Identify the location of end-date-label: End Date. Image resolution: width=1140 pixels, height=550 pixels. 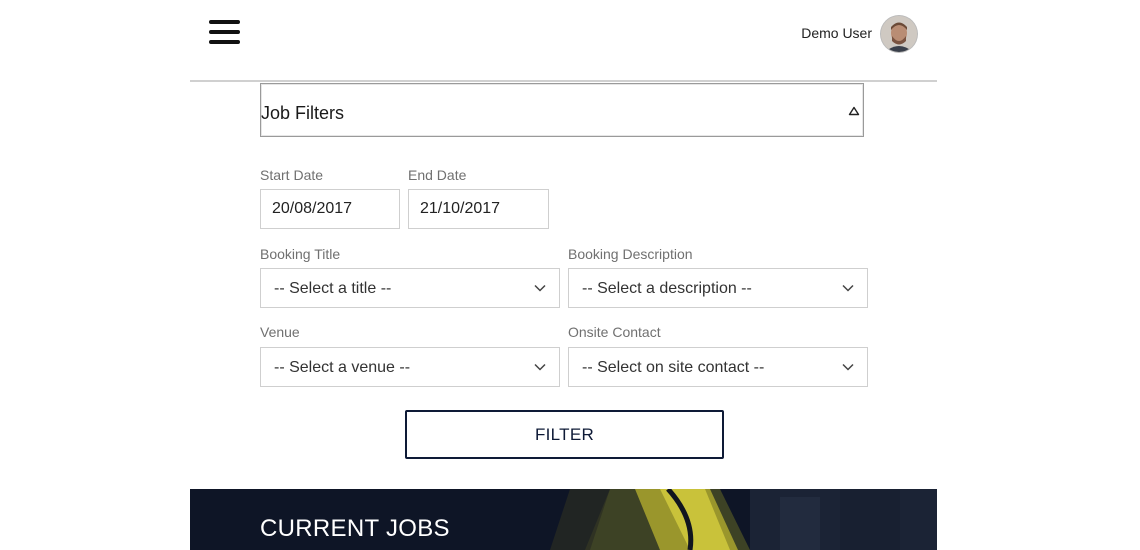
(437, 175).